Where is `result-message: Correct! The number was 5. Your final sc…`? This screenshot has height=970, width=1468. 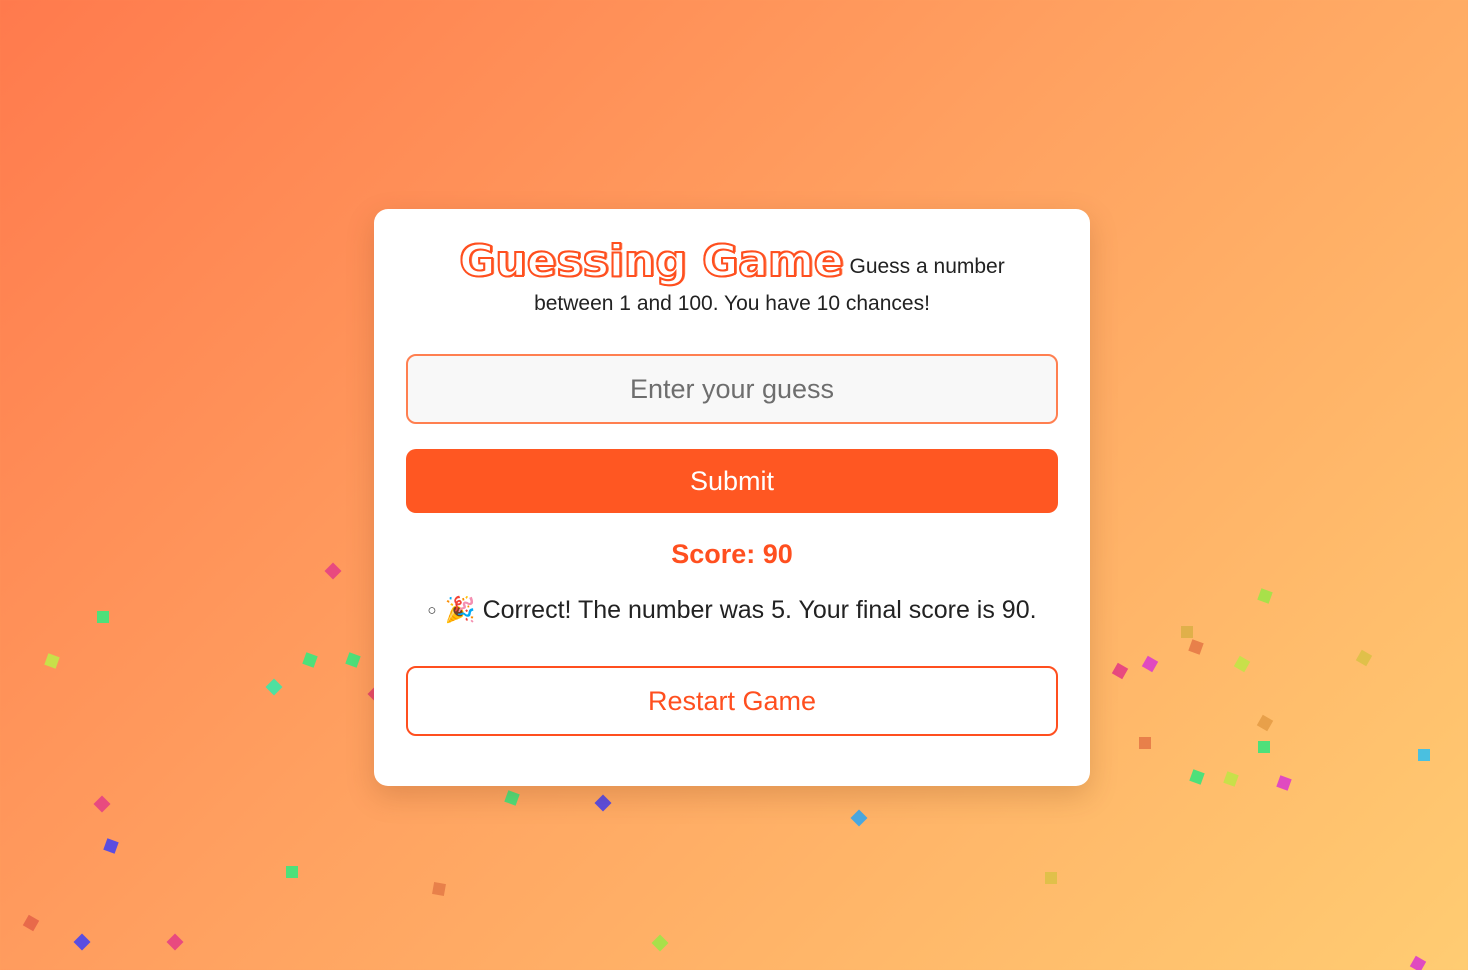 result-message: Correct! The number was 5. Your final sc… is located at coordinates (756, 610).